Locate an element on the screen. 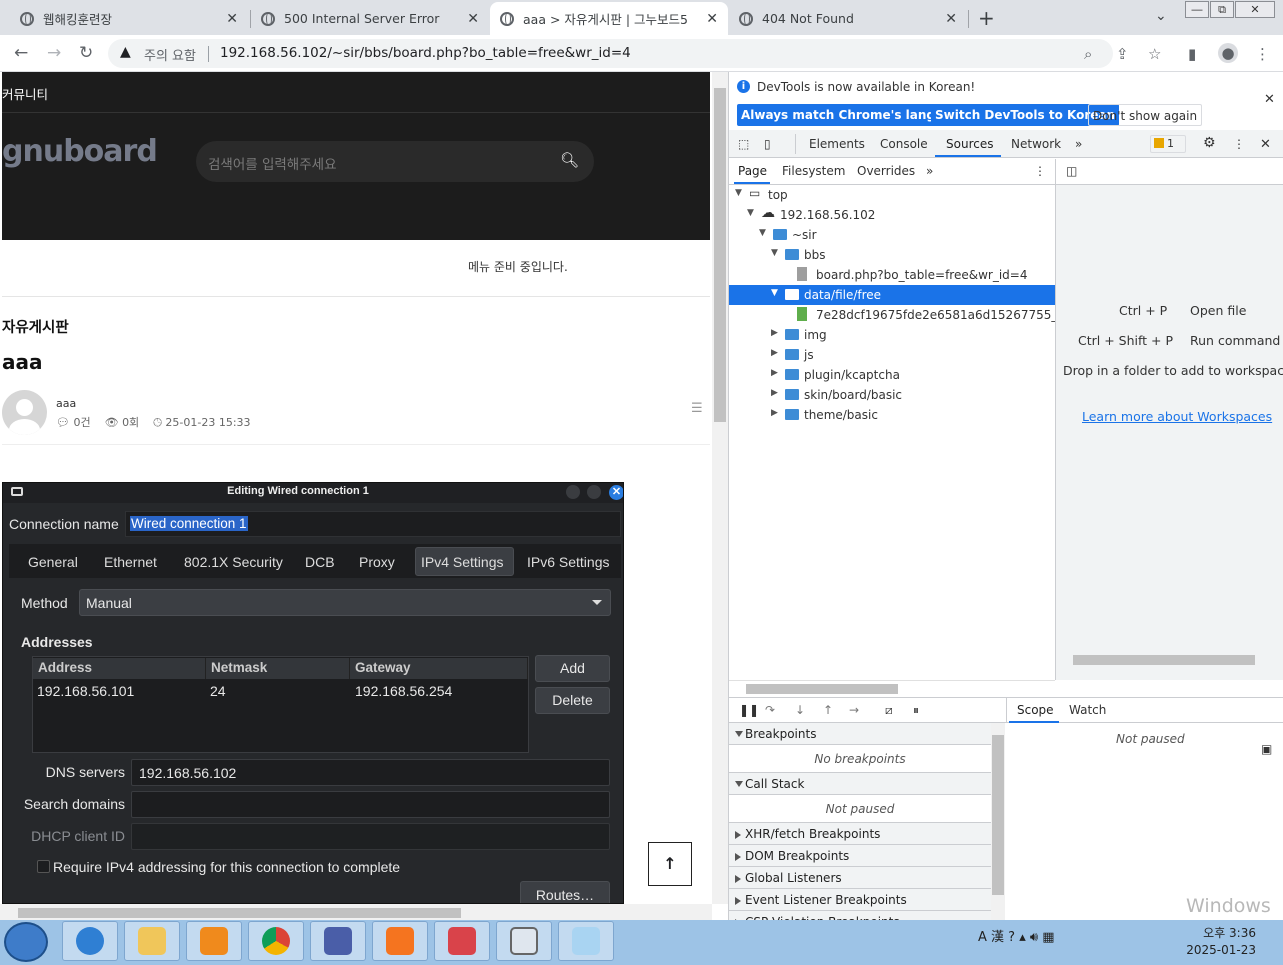 The image size is (1283, 965). tray-arrow-icon: ▴ is located at coordinates (1022, 937).